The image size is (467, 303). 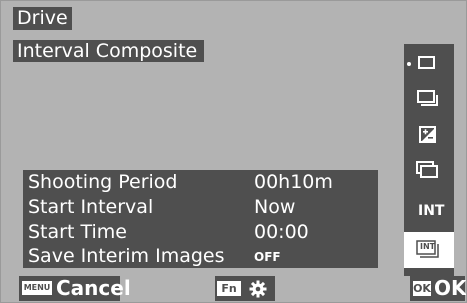 I want to click on single-frame-item, so click(x=429, y=64).